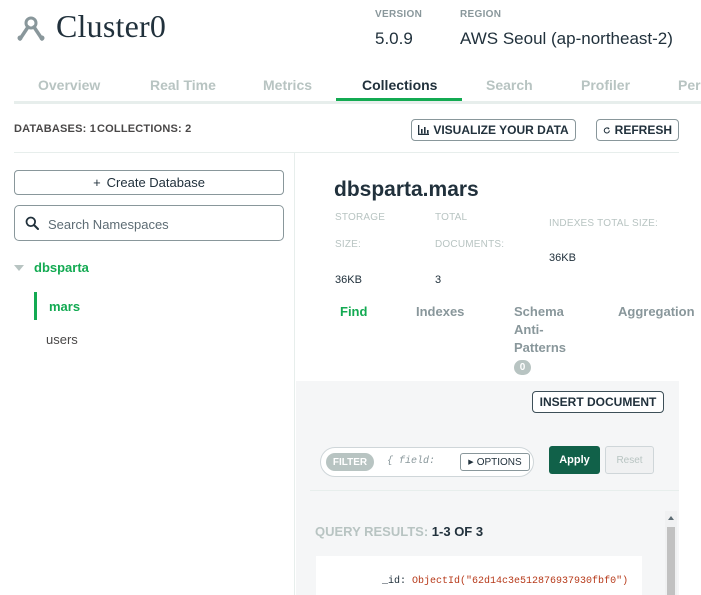 Image resolution: width=701 pixels, height=595 pixels. I want to click on storage-size-value: 36KB, so click(348, 280).